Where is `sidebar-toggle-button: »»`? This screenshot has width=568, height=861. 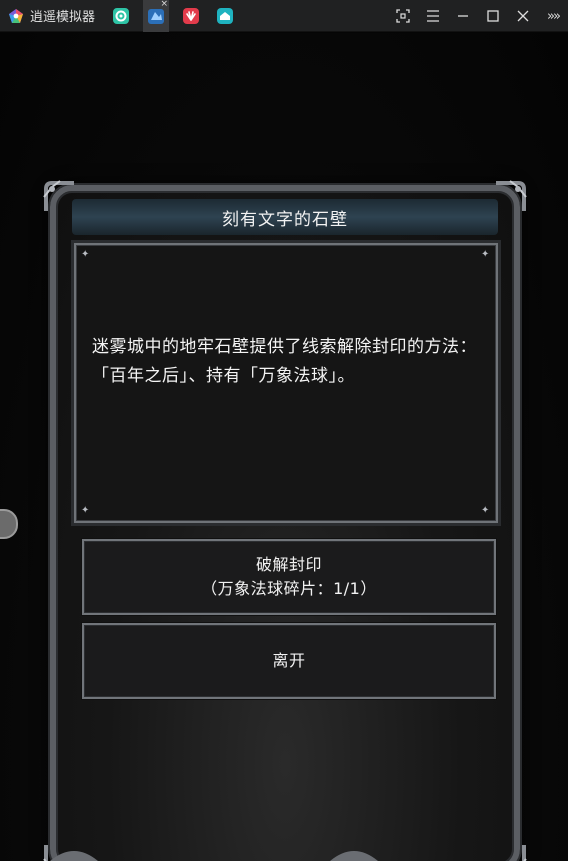
sidebar-toggle-button: »» is located at coordinates (553, 16).